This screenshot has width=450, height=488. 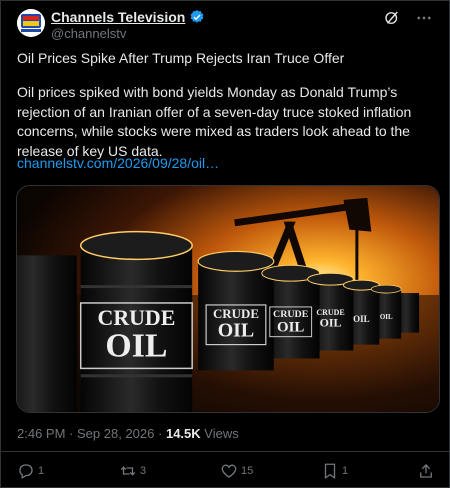 I want to click on post-meta: 2:46 PM · Sep 28, 2026 · 14.5K Views, so click(x=128, y=433).